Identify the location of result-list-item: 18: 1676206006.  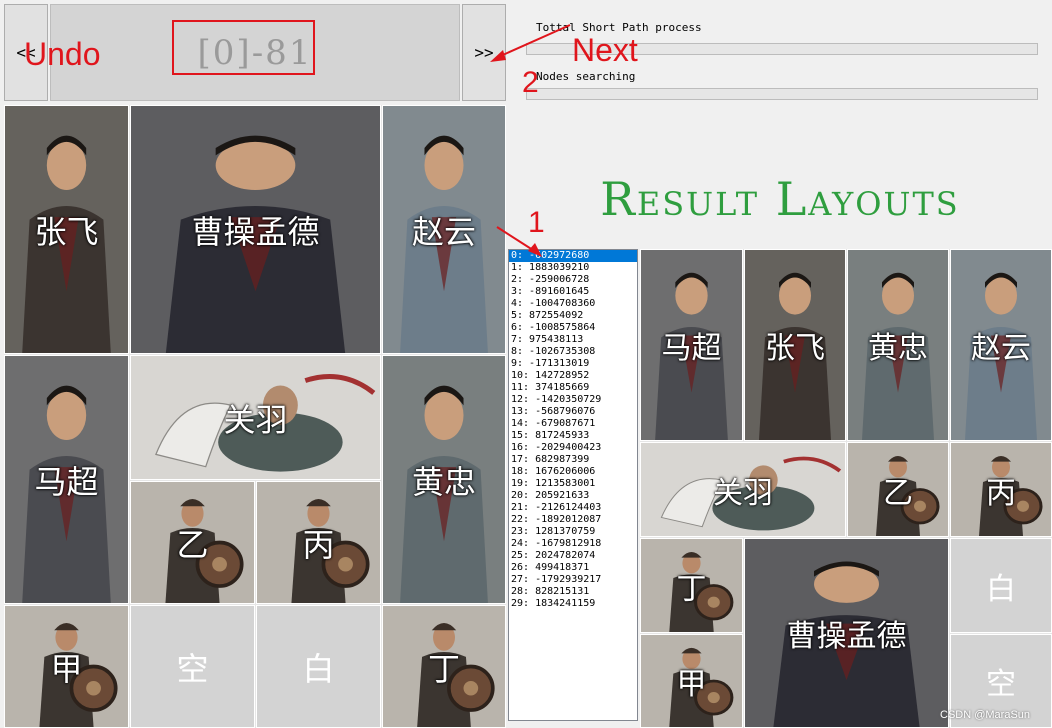
(573, 472).